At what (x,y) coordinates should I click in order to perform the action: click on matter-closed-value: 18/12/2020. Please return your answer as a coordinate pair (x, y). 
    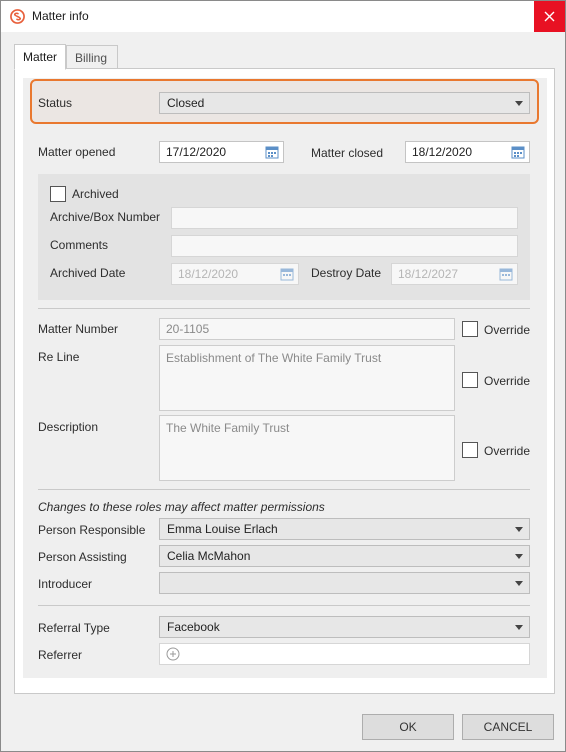
    Looking at the image, I should click on (442, 152).